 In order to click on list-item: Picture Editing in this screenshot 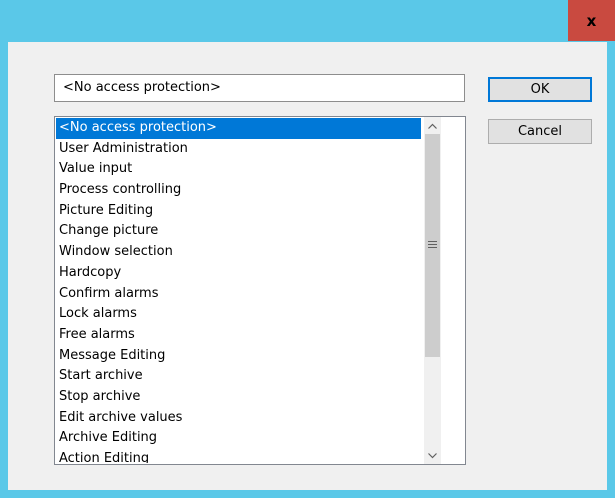, I will do `click(238, 211)`.